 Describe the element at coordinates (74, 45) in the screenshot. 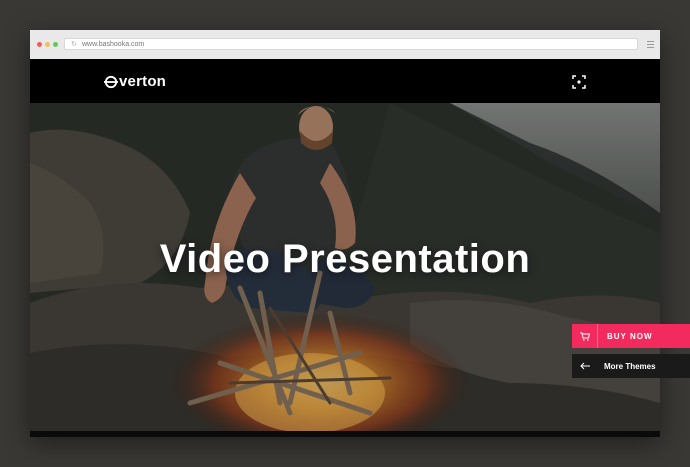

I see `reload-icon: ↻` at that location.